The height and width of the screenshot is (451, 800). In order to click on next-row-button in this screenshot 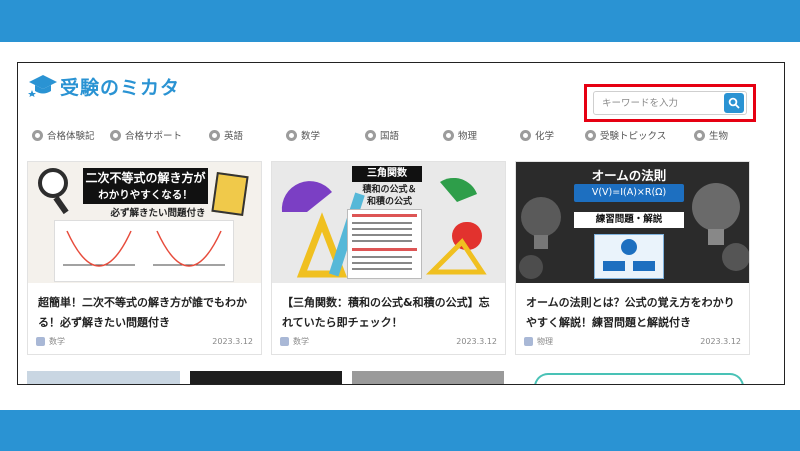, I will do `click(639, 378)`.